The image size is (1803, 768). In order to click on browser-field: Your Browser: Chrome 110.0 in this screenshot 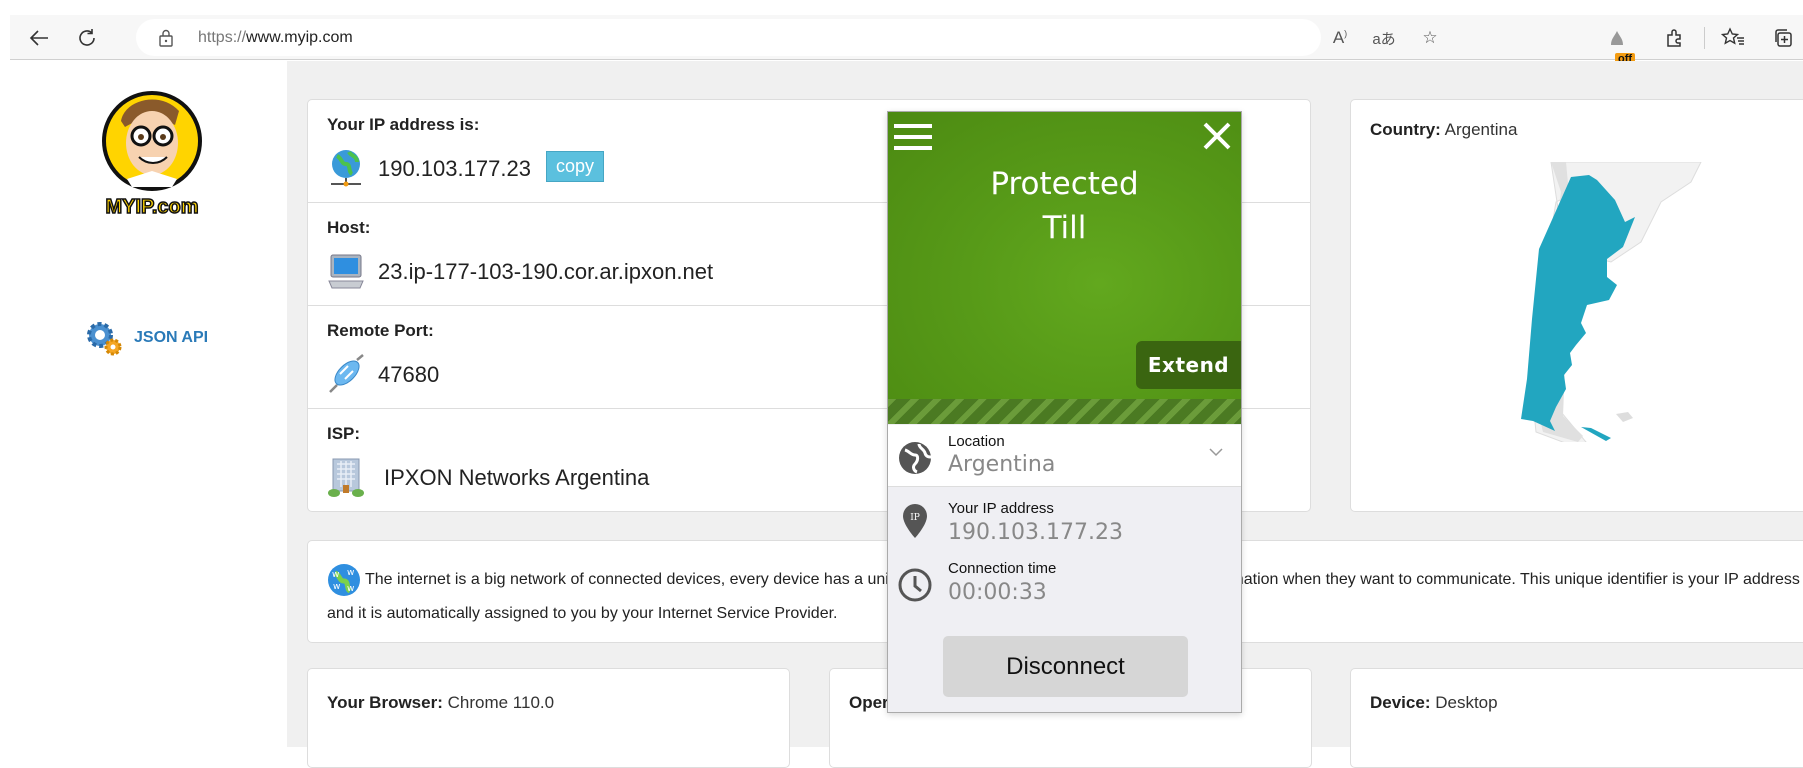, I will do `click(440, 703)`.